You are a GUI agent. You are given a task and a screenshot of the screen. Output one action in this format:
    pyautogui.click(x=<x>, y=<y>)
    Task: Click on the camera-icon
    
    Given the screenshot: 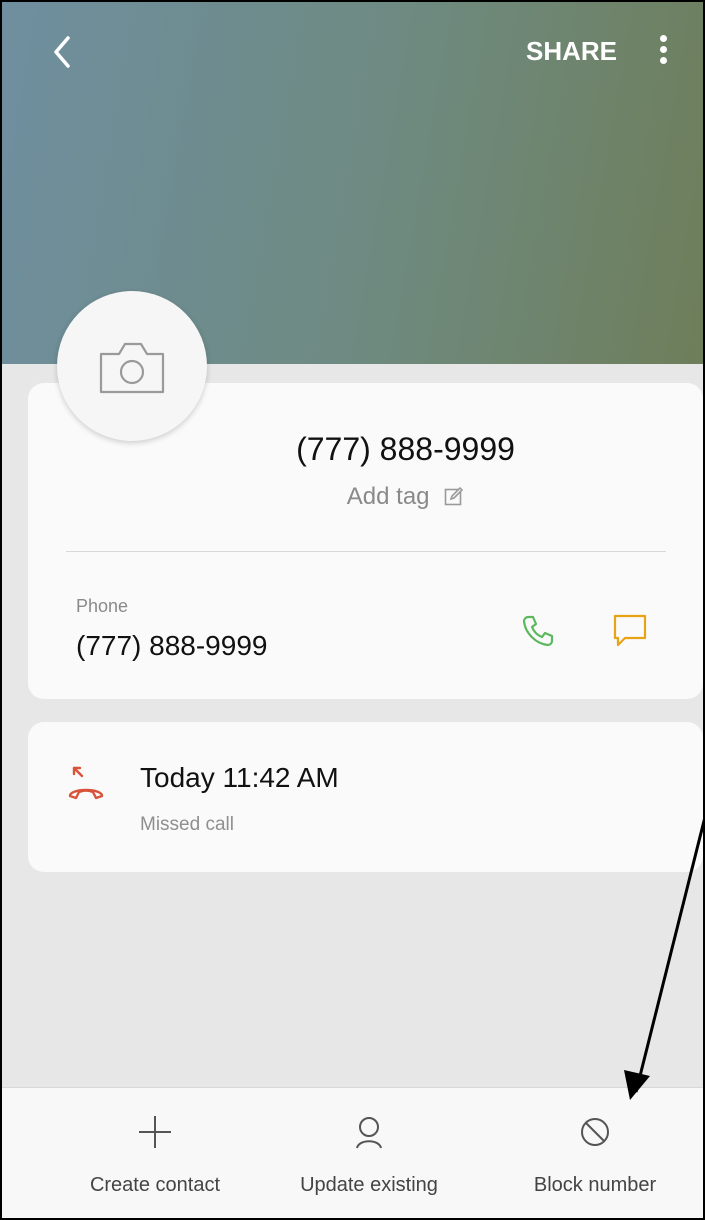 What is the action you would take?
    pyautogui.click(x=132, y=368)
    